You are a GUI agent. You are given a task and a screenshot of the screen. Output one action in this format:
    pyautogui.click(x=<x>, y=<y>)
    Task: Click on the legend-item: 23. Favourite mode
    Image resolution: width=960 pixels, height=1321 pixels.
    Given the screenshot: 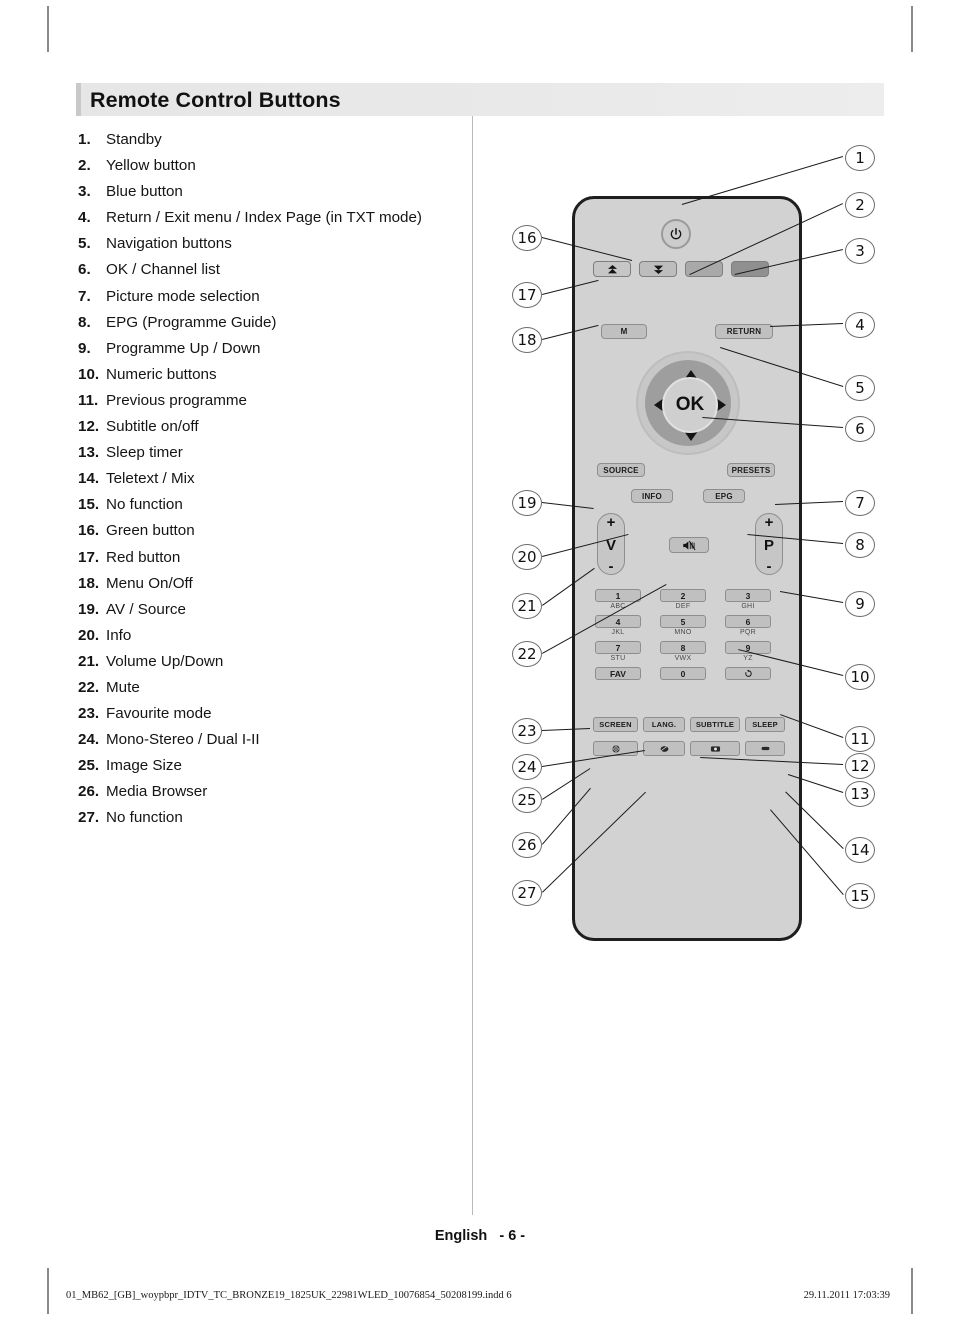 What is the action you would take?
    pyautogui.click(x=273, y=718)
    